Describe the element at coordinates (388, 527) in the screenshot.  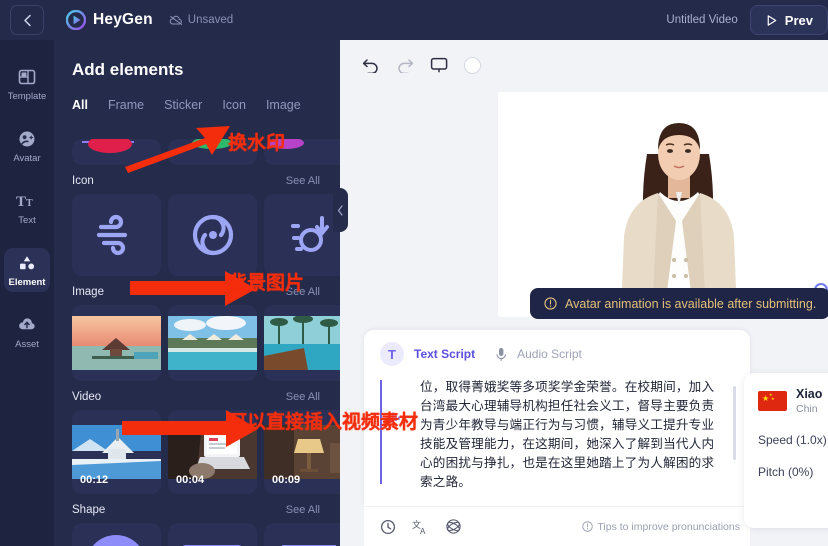
I see `history-button` at that location.